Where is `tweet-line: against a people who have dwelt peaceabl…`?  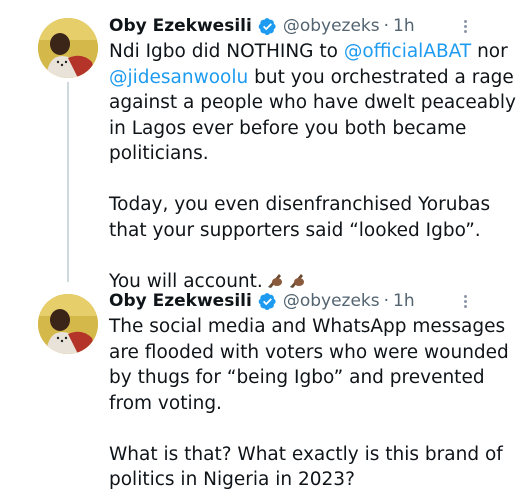
tweet-line: against a people who have dwelt peaceabl… is located at coordinates (312, 102).